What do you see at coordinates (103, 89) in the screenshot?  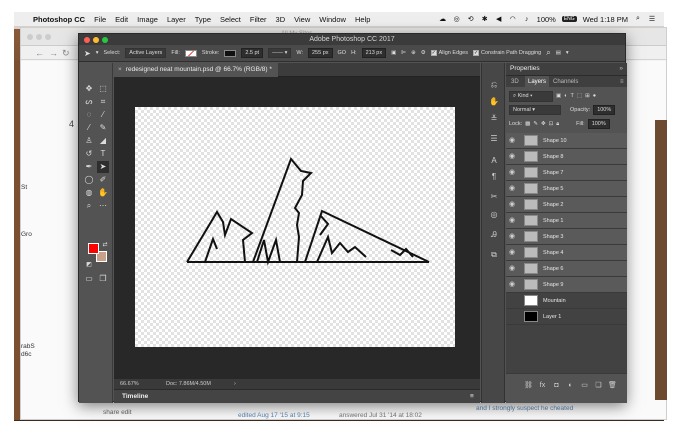 I see `marquee-tool-icon: ⬚` at bounding box center [103, 89].